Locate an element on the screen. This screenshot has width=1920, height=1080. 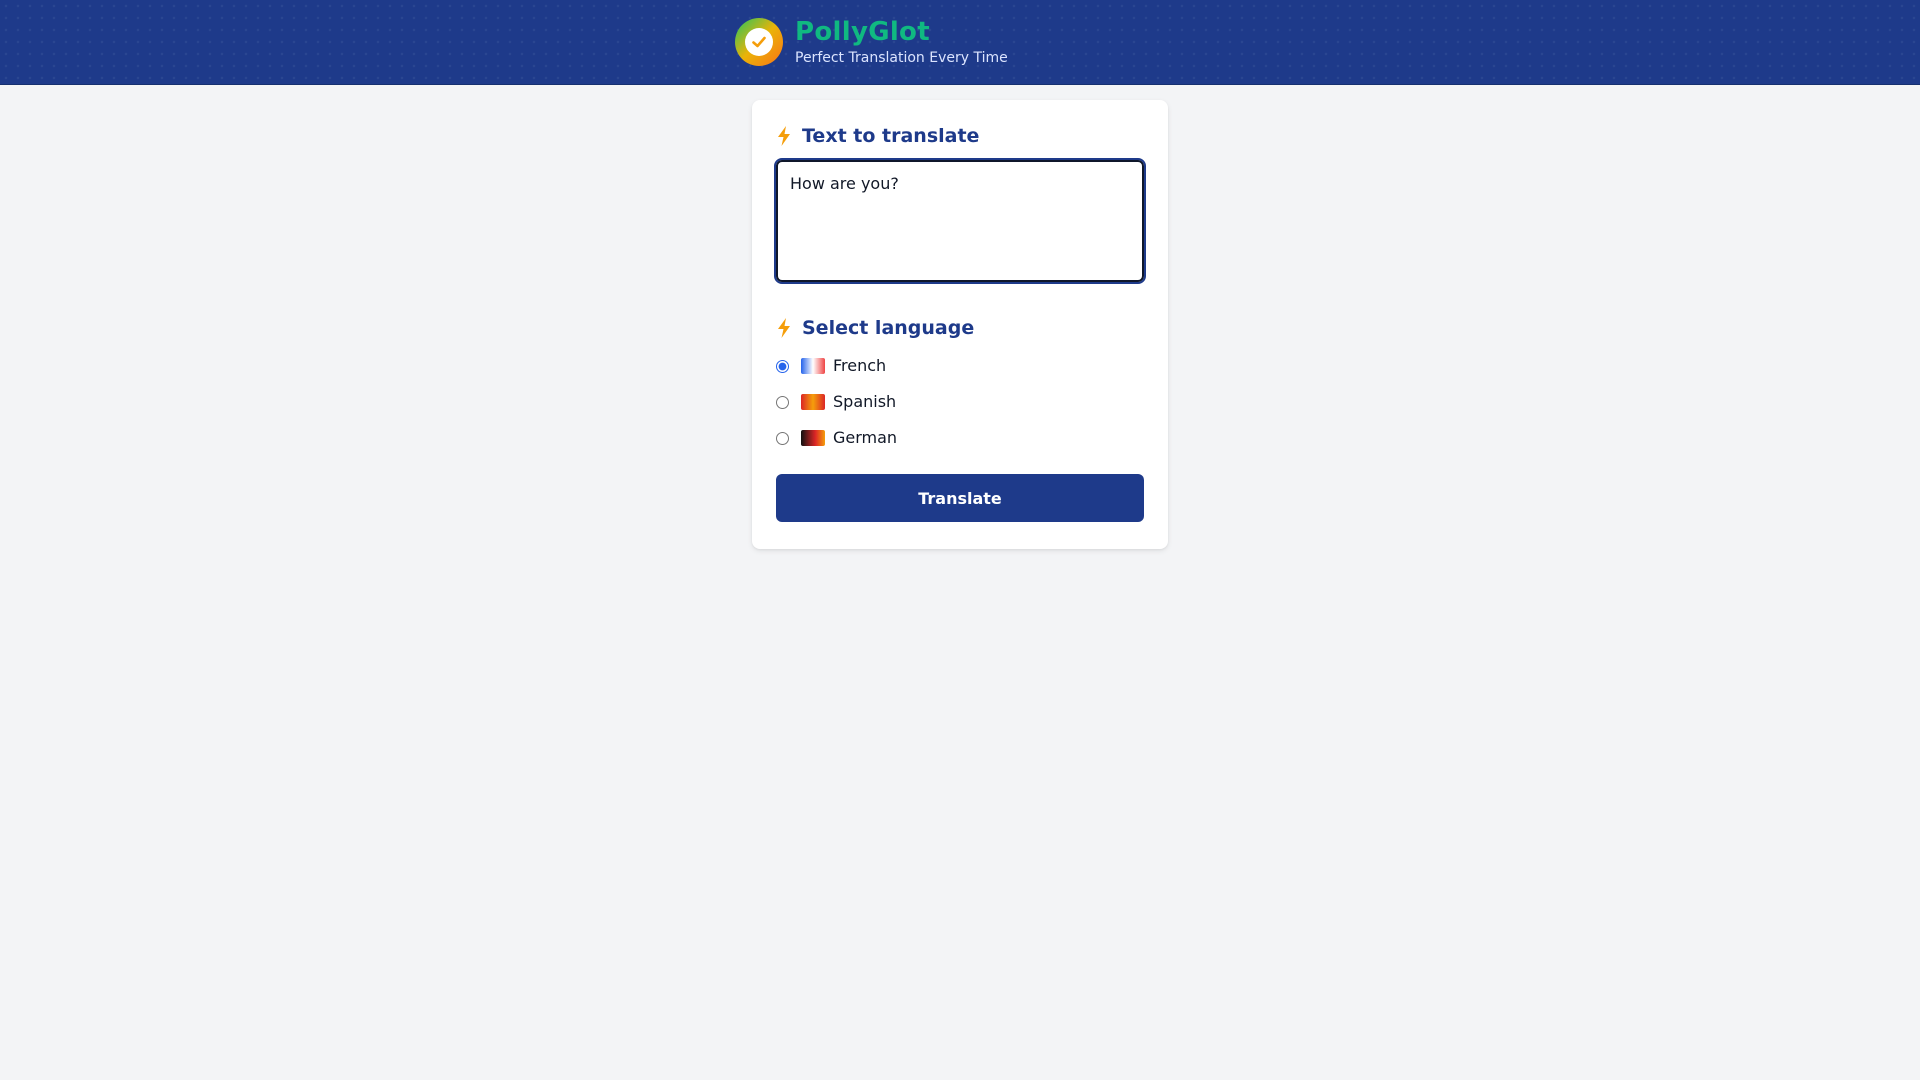
language-radio-group: French Spanish German is located at coordinates (960, 402).